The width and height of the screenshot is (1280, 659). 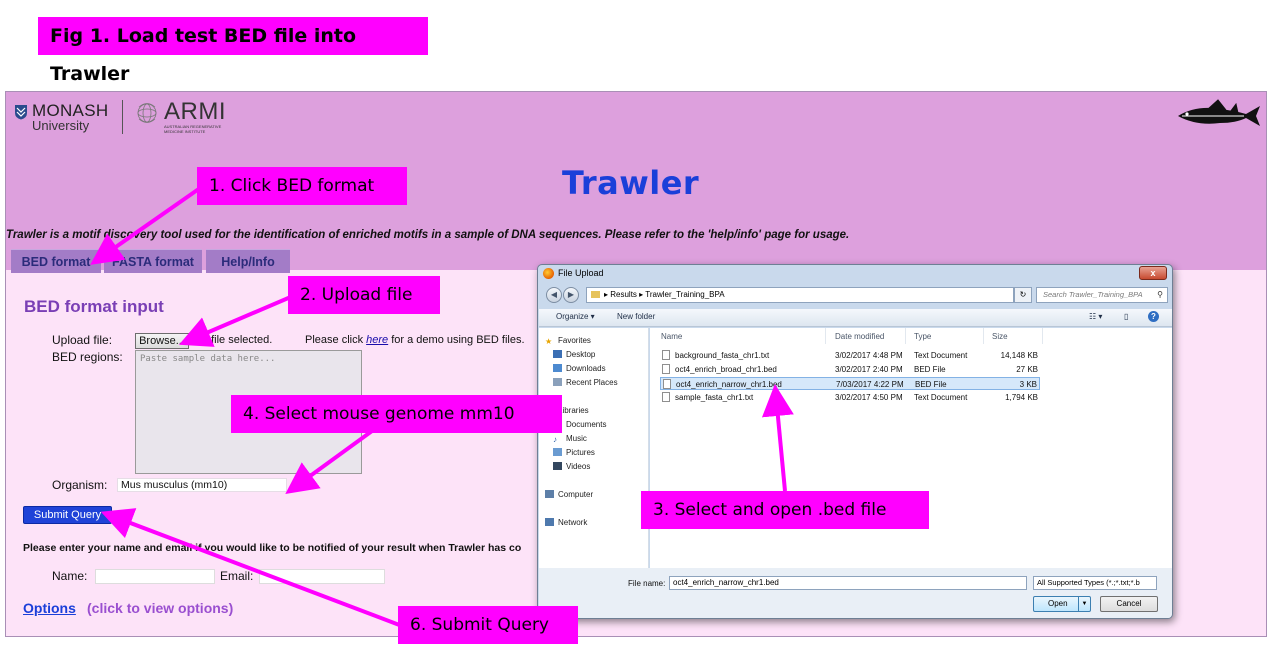 I want to click on arrow-step3, so click(x=777, y=438).